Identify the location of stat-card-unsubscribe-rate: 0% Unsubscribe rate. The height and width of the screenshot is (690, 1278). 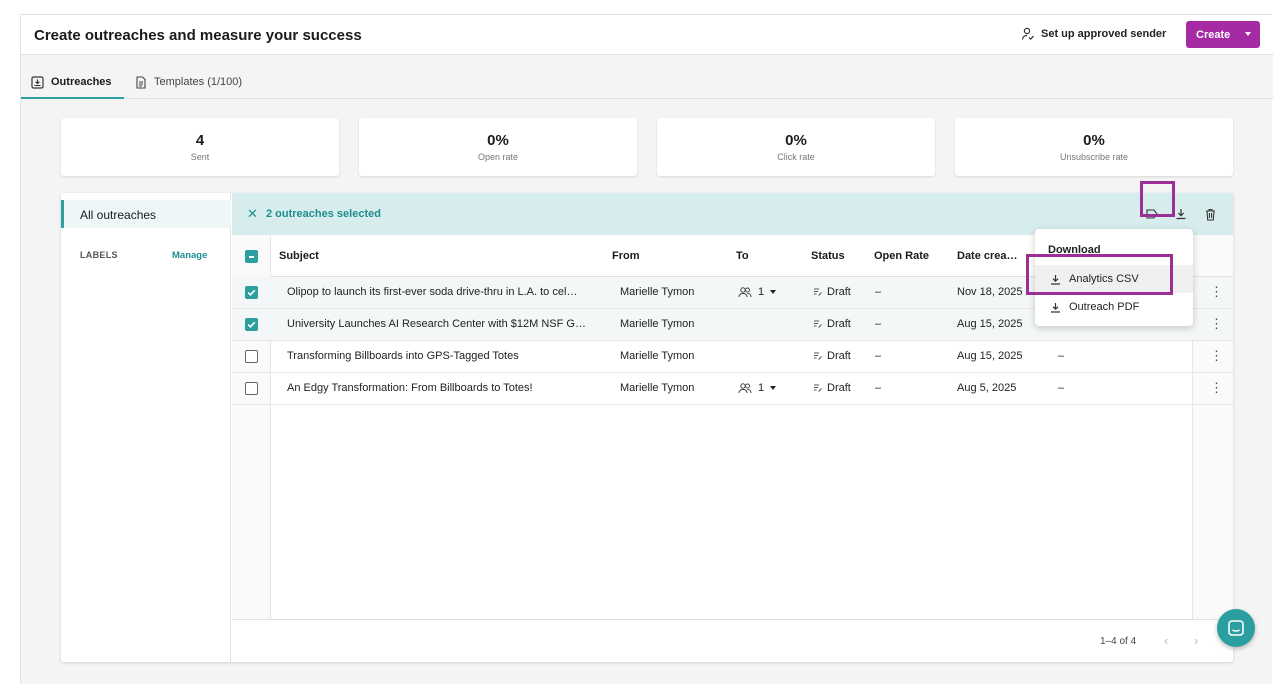
(1094, 147).